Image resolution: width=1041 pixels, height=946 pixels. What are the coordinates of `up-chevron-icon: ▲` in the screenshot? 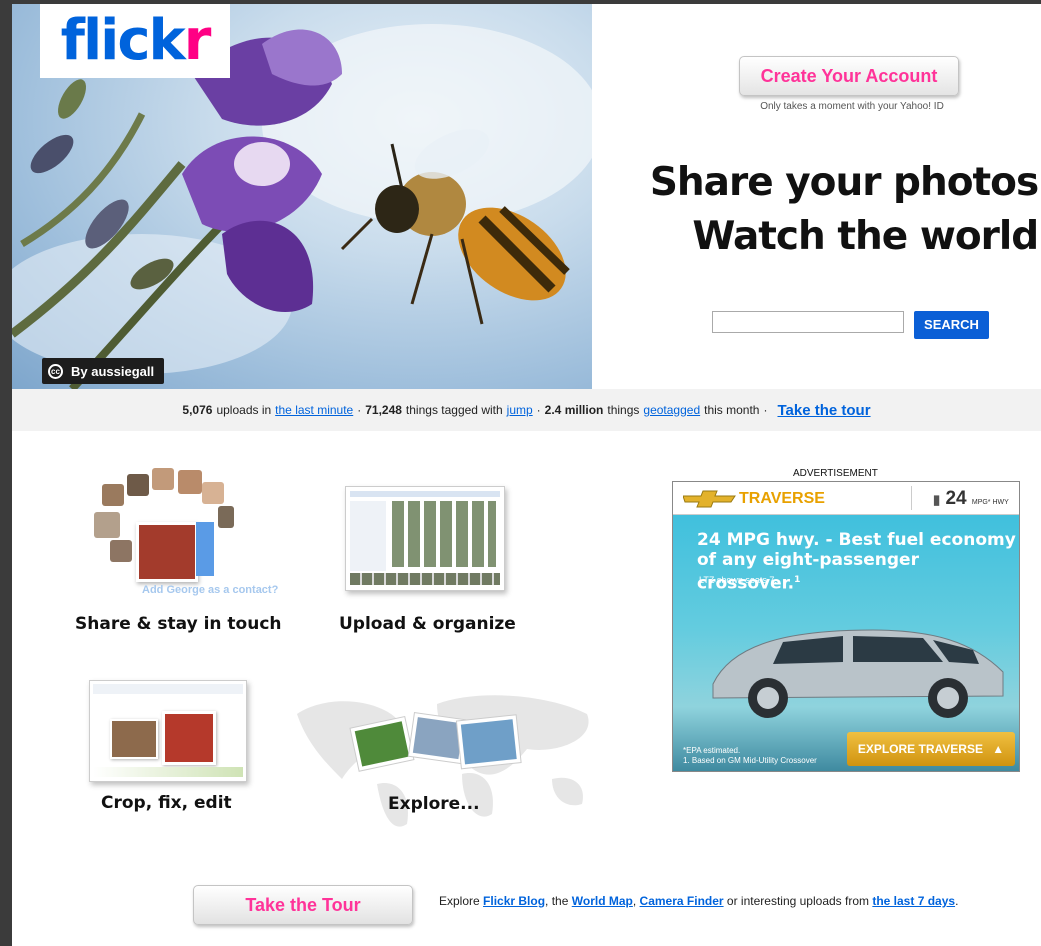 It's located at (998, 749).